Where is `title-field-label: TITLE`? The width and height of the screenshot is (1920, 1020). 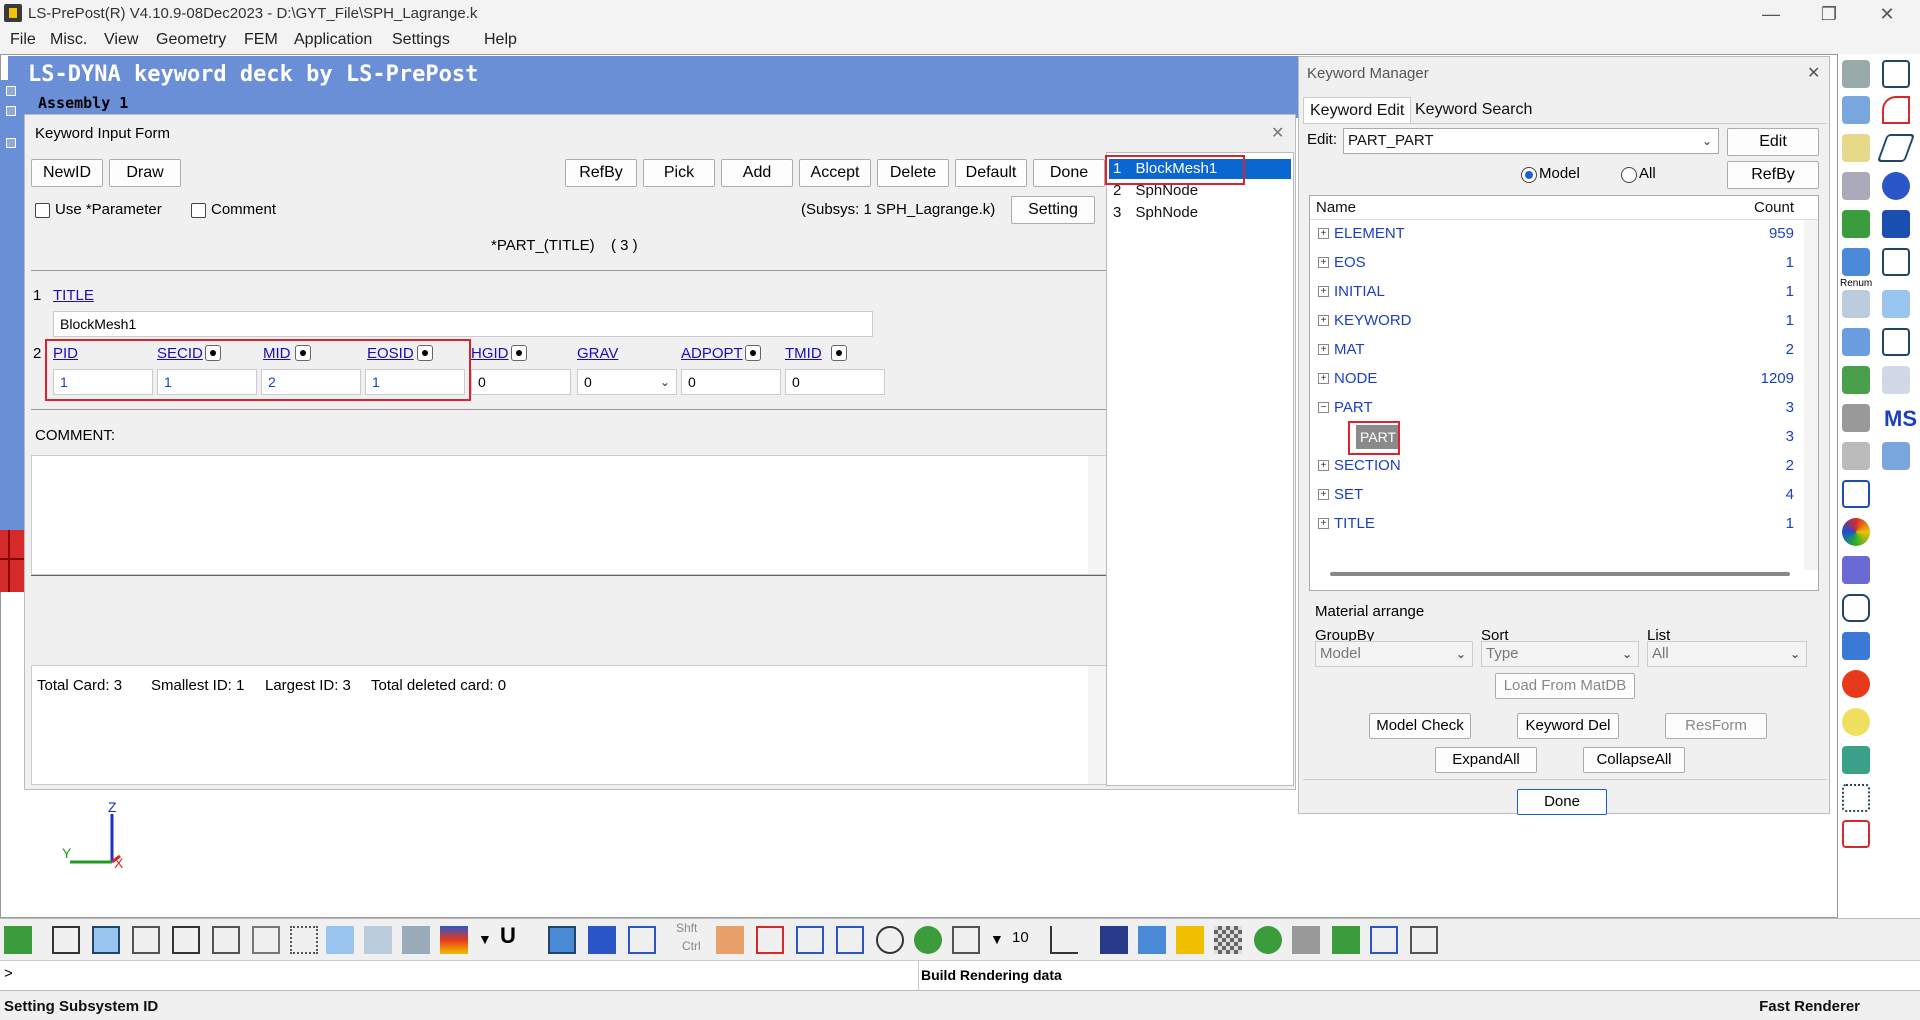 title-field-label: TITLE is located at coordinates (73, 295).